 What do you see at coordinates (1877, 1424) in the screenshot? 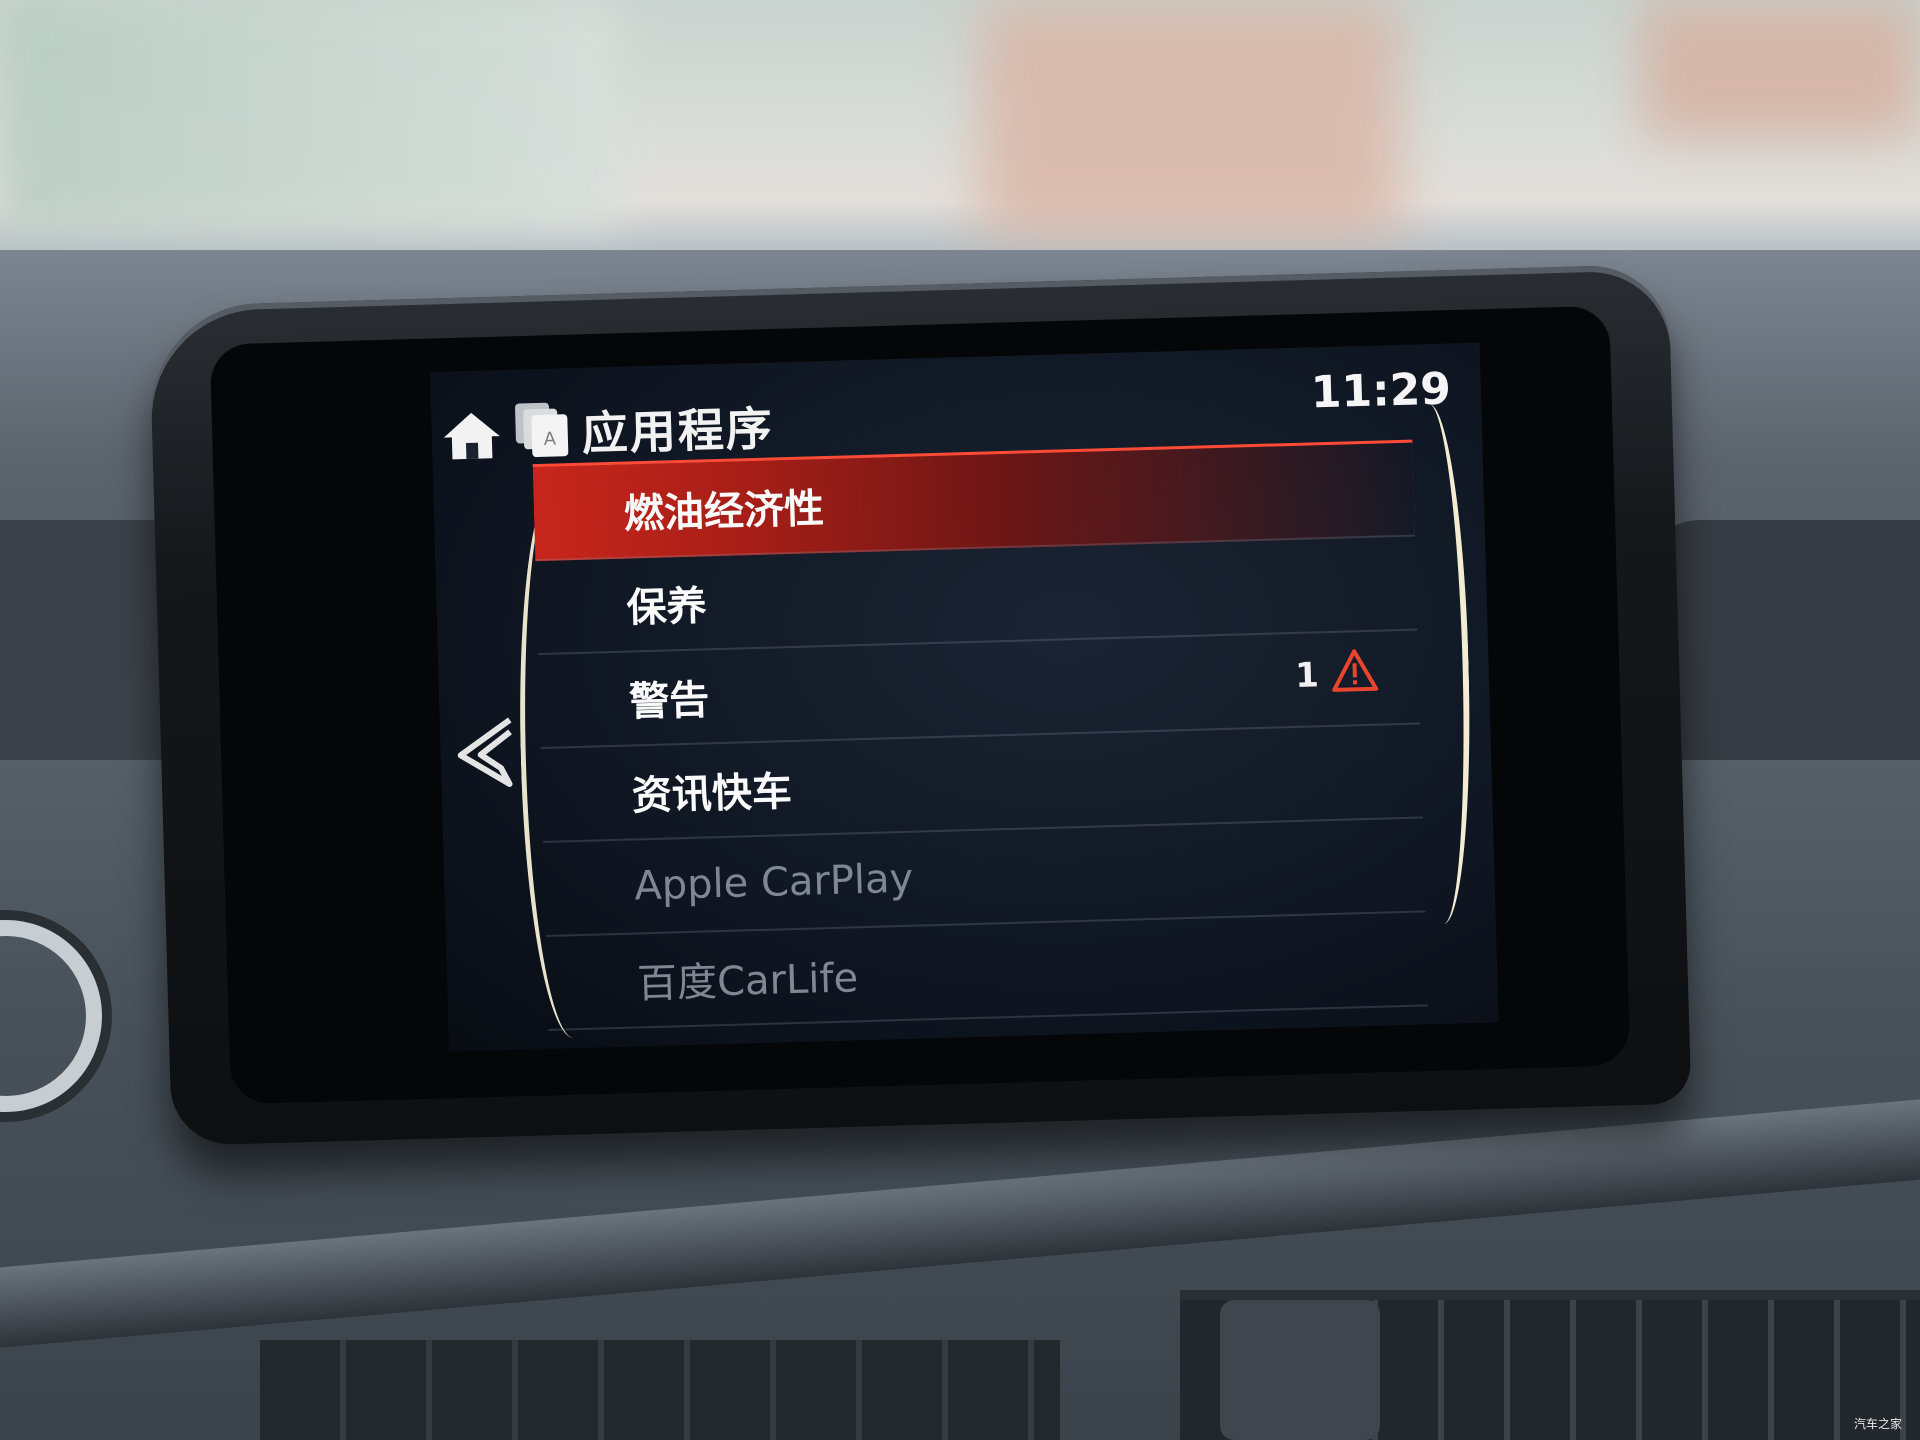
I see `watermark: 汽车之家` at bounding box center [1877, 1424].